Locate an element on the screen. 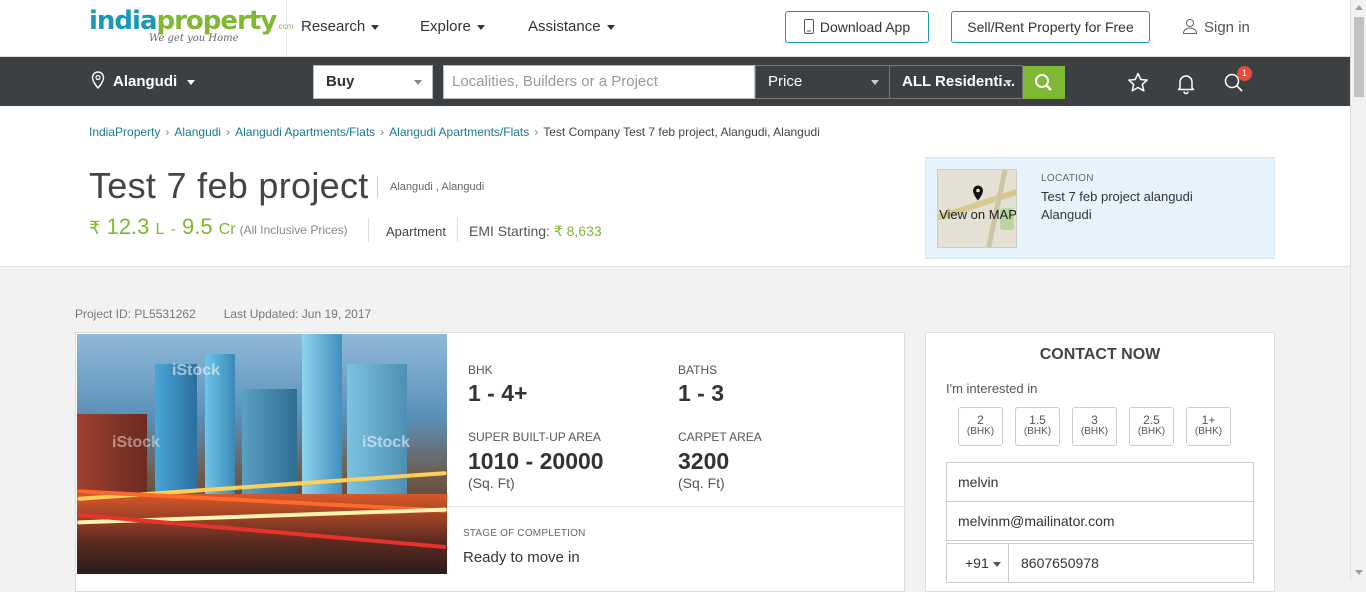 Image resolution: width=1366 pixels, height=592 pixels. location-line-2: Alangudi is located at coordinates (1066, 214).